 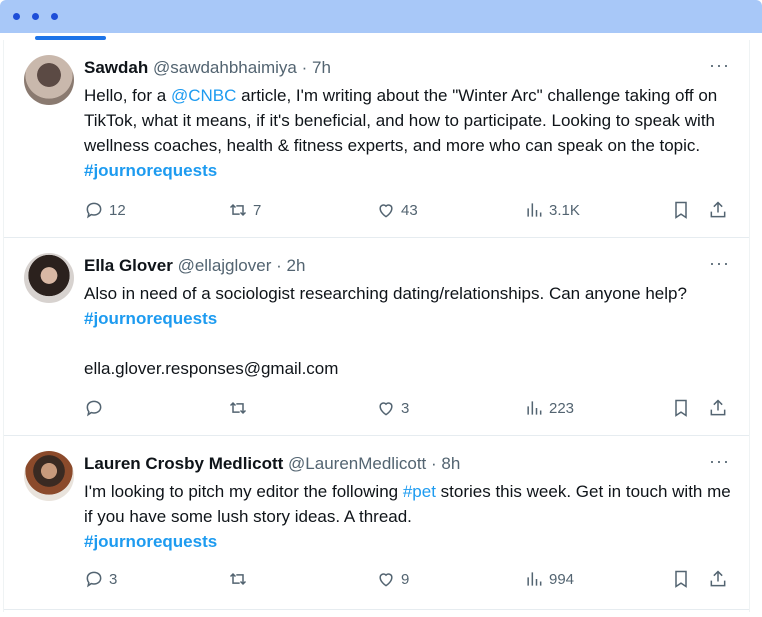 What do you see at coordinates (257, 210) in the screenshot?
I see `retweet-count: 7` at bounding box center [257, 210].